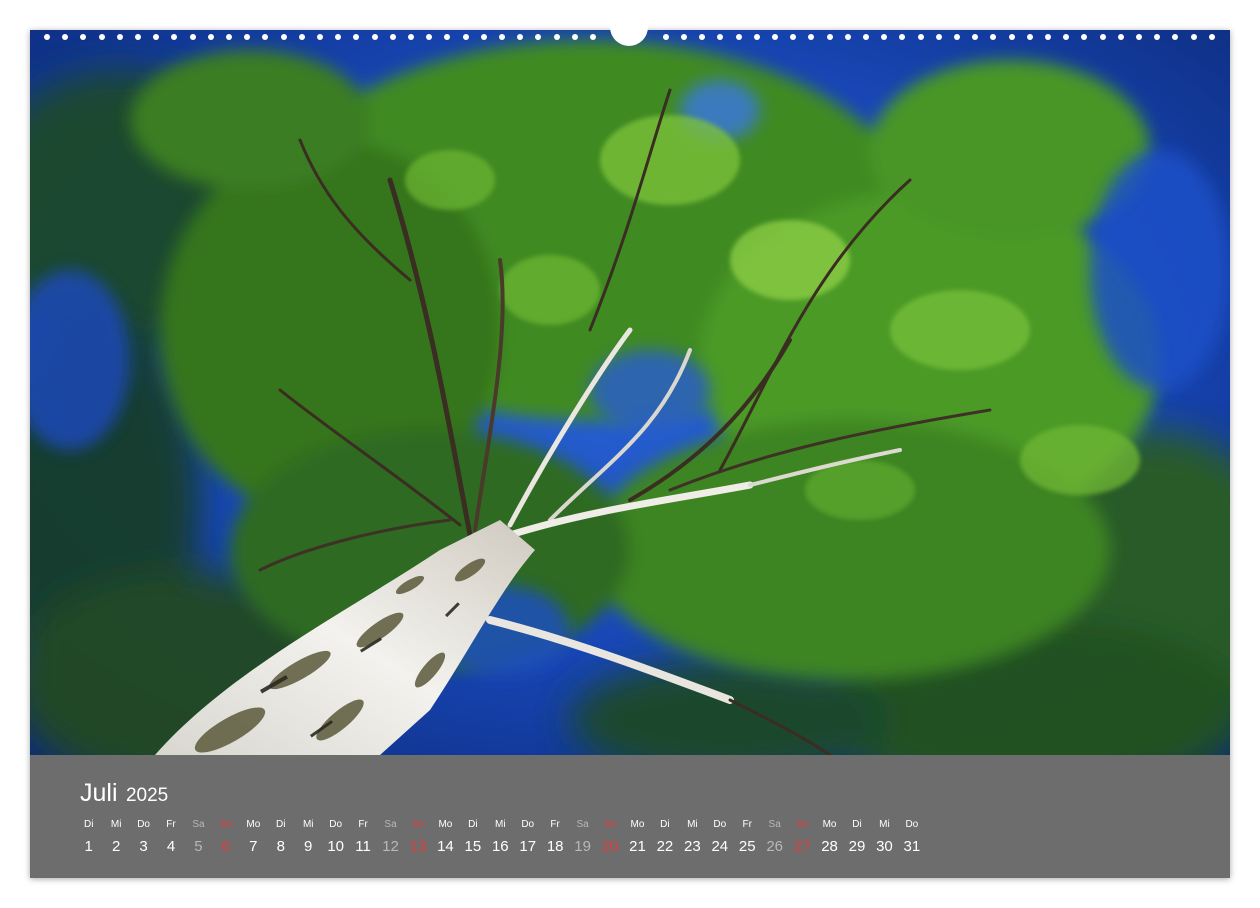 The image size is (1260, 908). Describe the element at coordinates (124, 793) in the screenshot. I see `month-title: Juli 2025` at that location.